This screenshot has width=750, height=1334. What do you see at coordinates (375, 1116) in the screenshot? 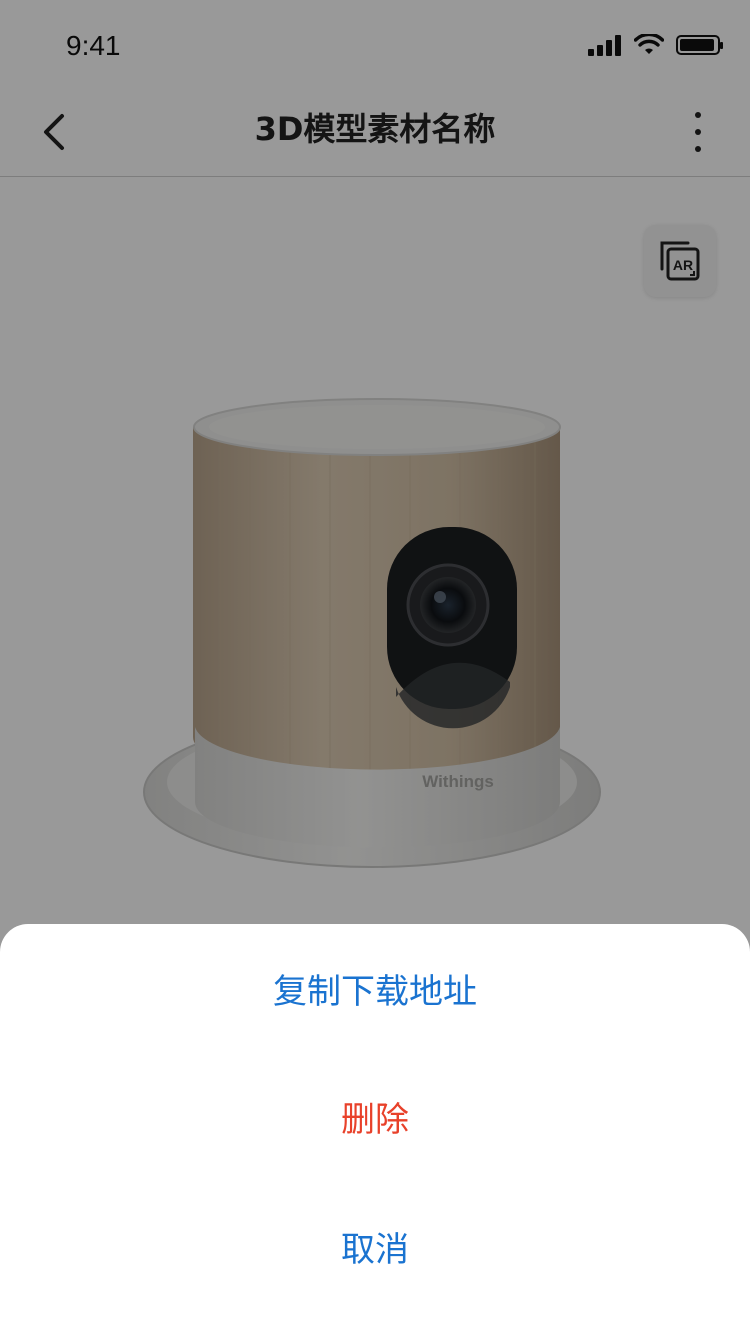
I see `delete-button: 删除` at bounding box center [375, 1116].